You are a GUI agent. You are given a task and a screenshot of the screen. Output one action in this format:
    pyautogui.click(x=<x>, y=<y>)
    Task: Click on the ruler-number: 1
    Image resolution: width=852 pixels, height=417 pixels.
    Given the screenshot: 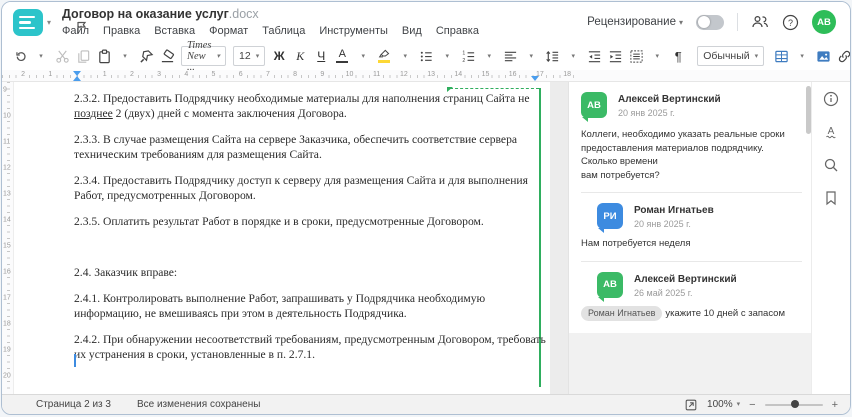 What is the action you would take?
    pyautogui.click(x=50, y=74)
    